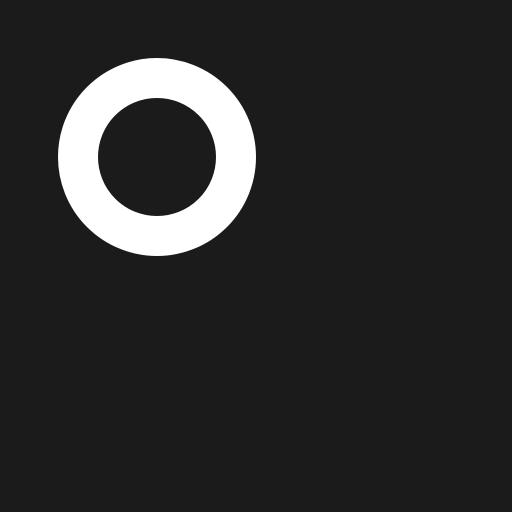  I want to click on ring-icon, so click(157, 157).